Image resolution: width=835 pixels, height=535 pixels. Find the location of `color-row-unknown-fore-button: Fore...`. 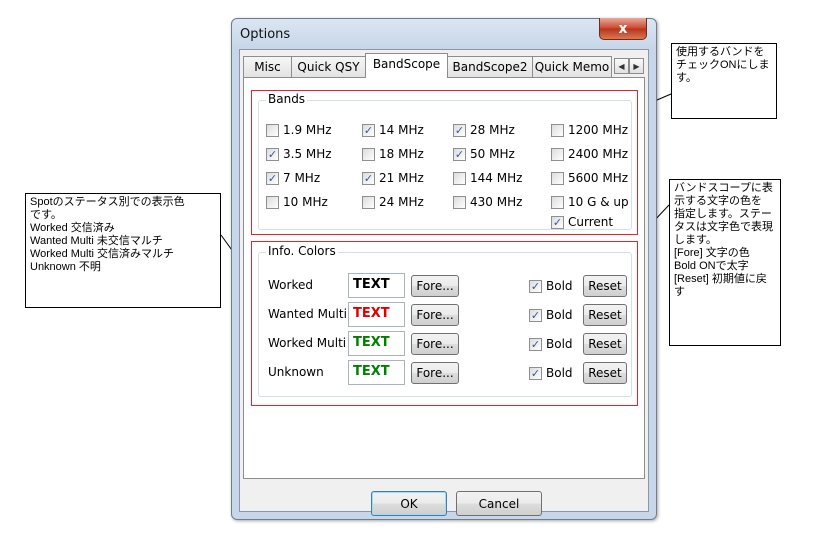

color-row-unknown-fore-button: Fore... is located at coordinates (435, 373).